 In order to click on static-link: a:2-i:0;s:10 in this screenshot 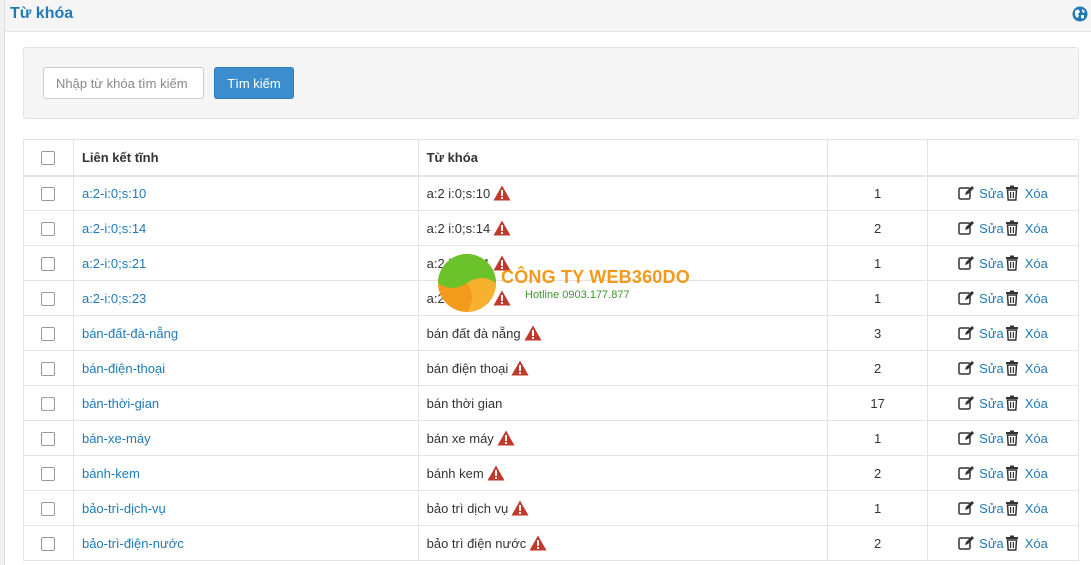, I will do `click(114, 193)`.